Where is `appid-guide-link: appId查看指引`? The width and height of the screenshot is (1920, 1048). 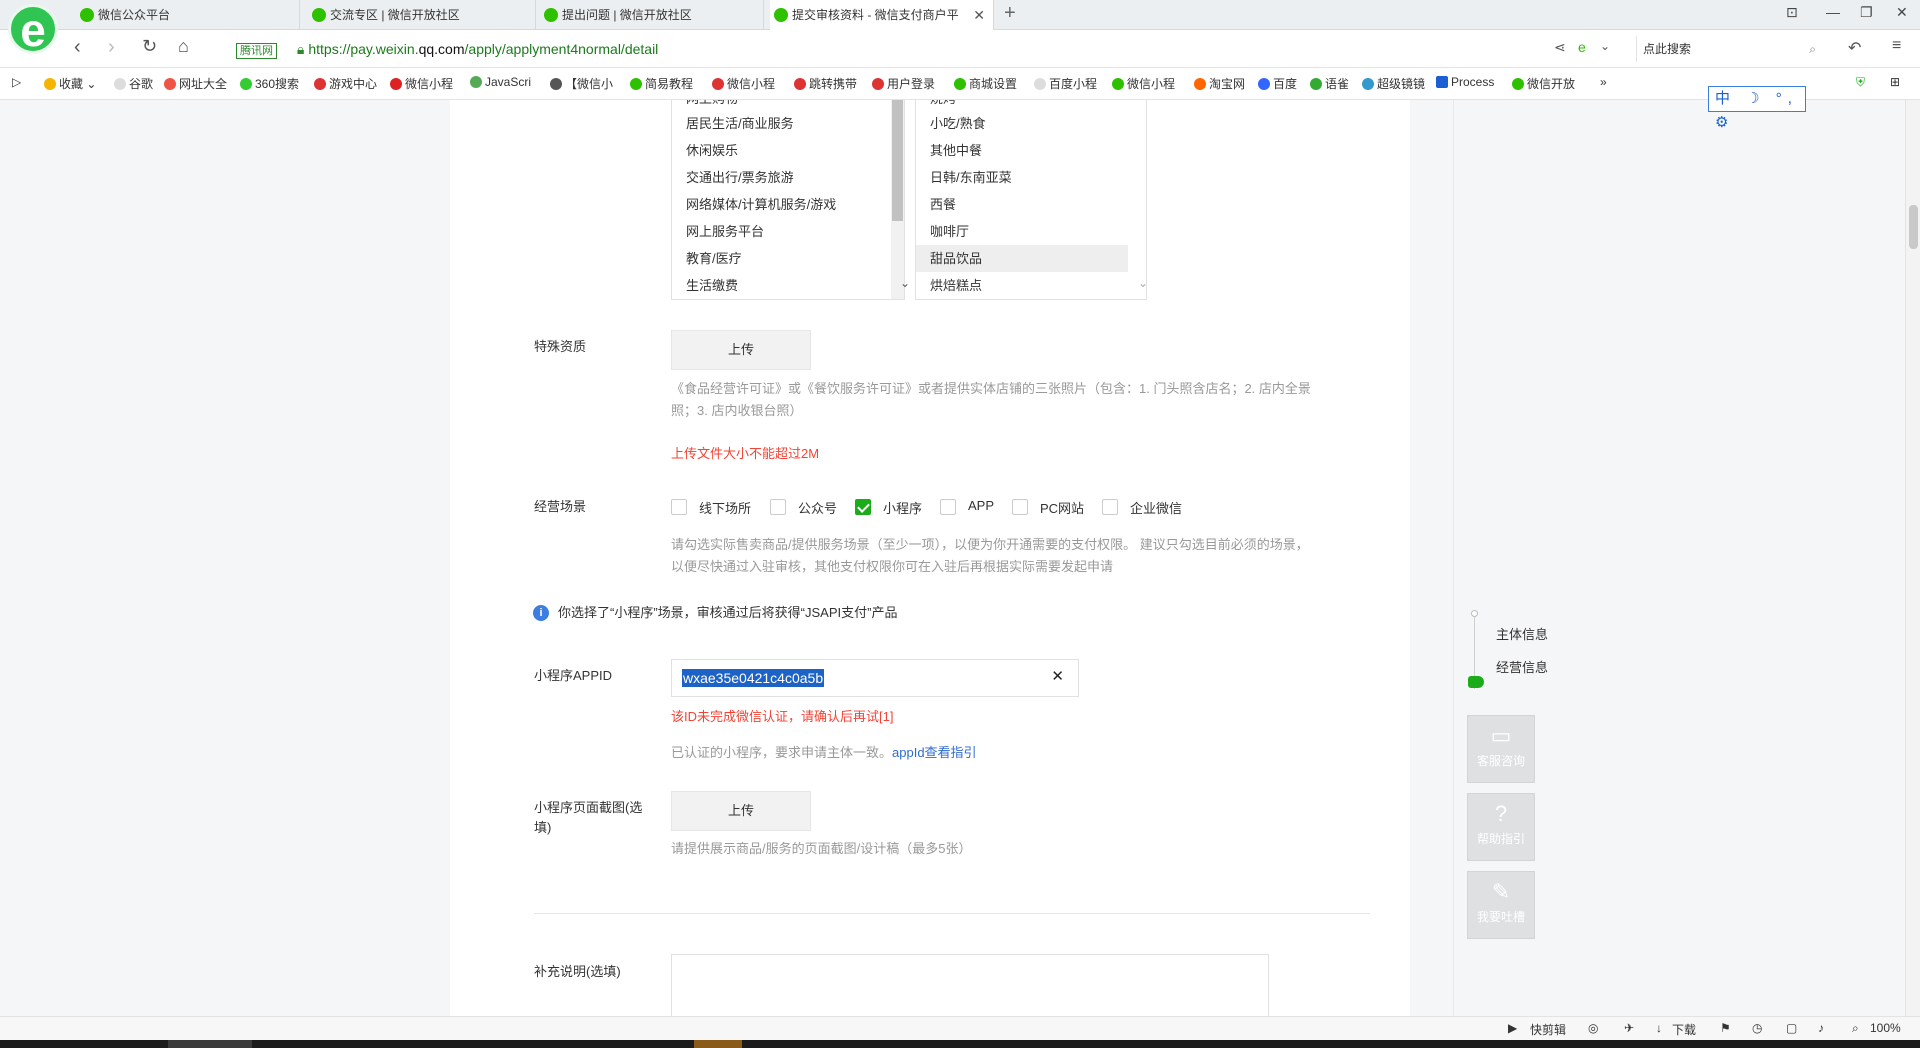 appid-guide-link: appId查看指引 is located at coordinates (934, 752).